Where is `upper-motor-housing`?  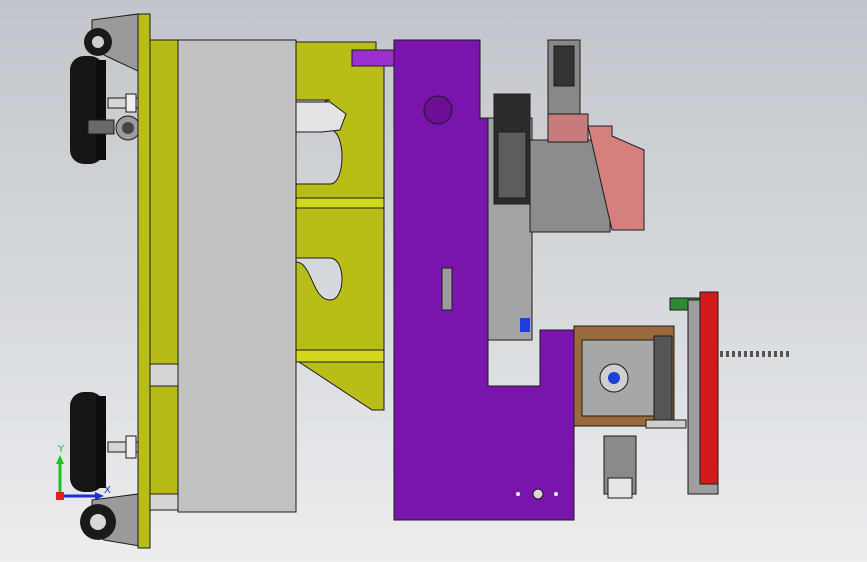
upper-motor-housing is located at coordinates (512, 165).